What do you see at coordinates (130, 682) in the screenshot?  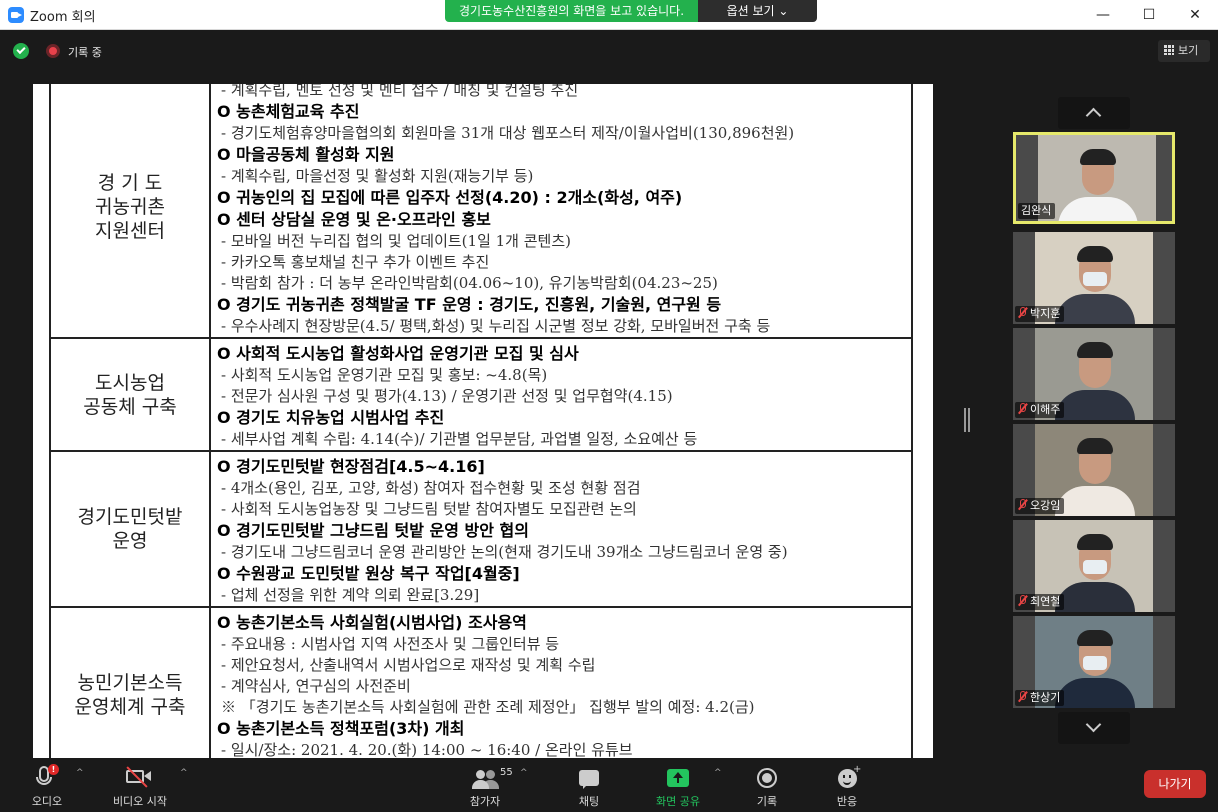 I see `category-cell: 농민기본소득 운영체계 구축` at bounding box center [130, 682].